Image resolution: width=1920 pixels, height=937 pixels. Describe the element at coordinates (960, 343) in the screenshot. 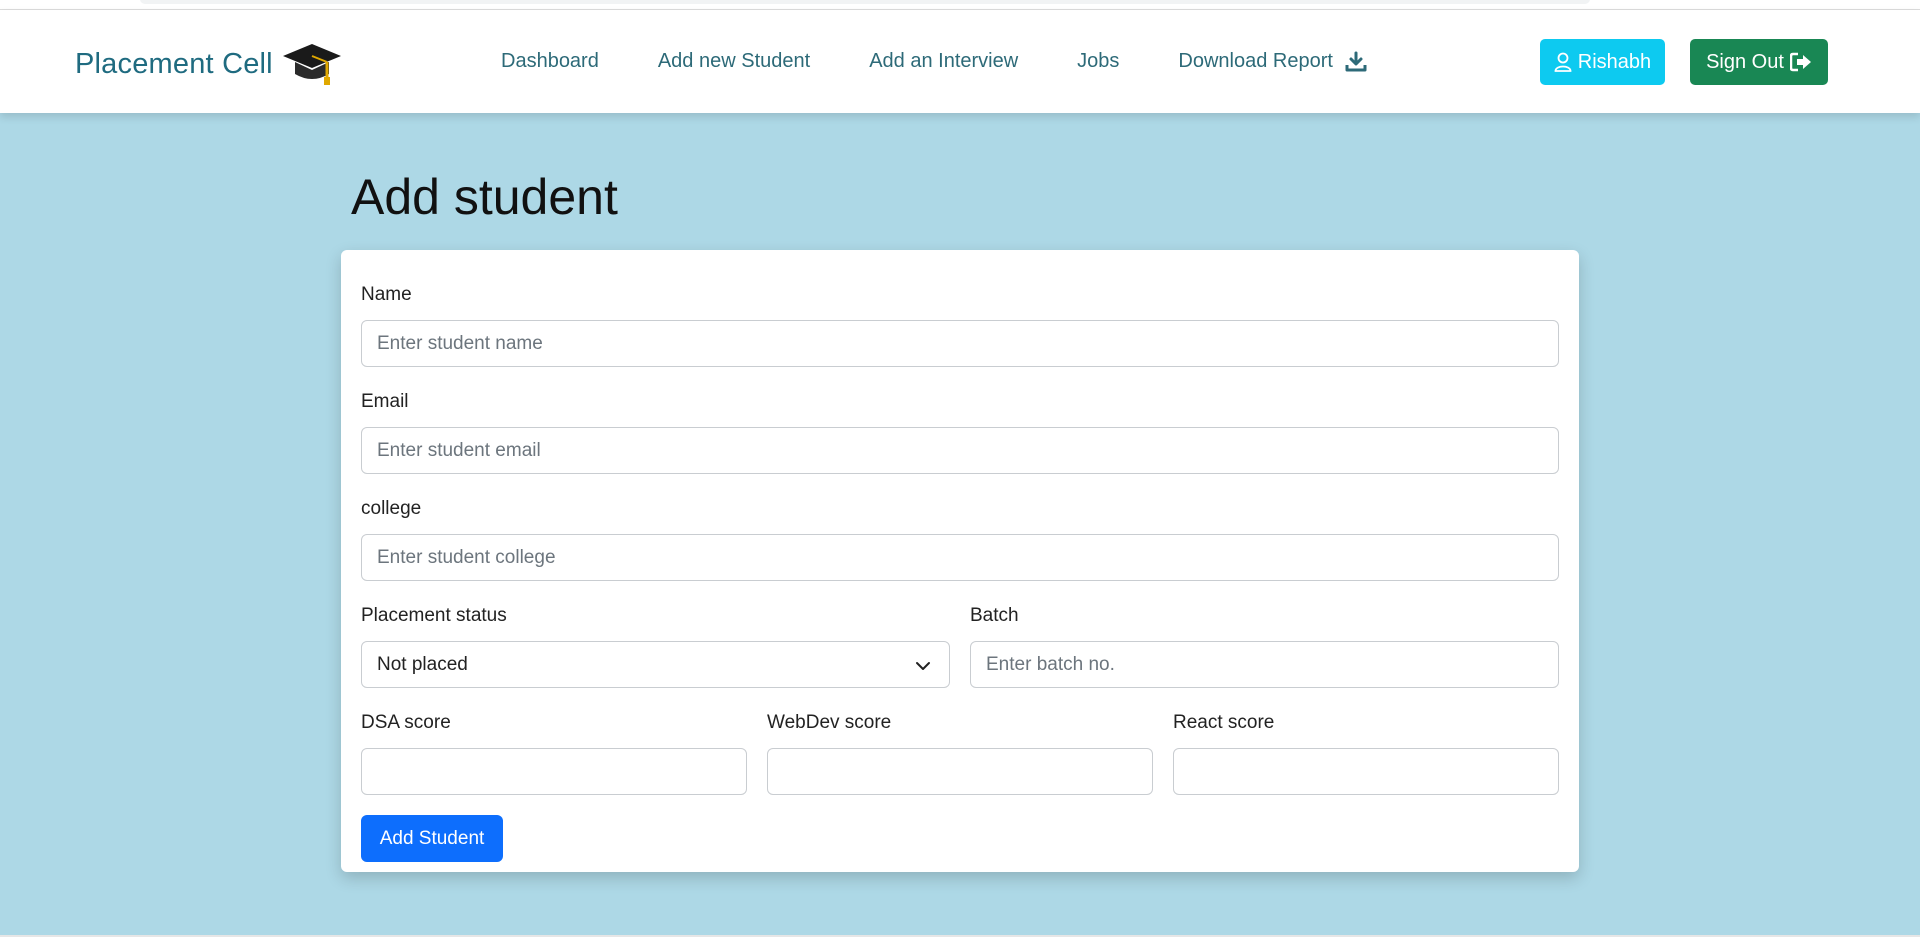

I see `name-input: Enter student name` at that location.